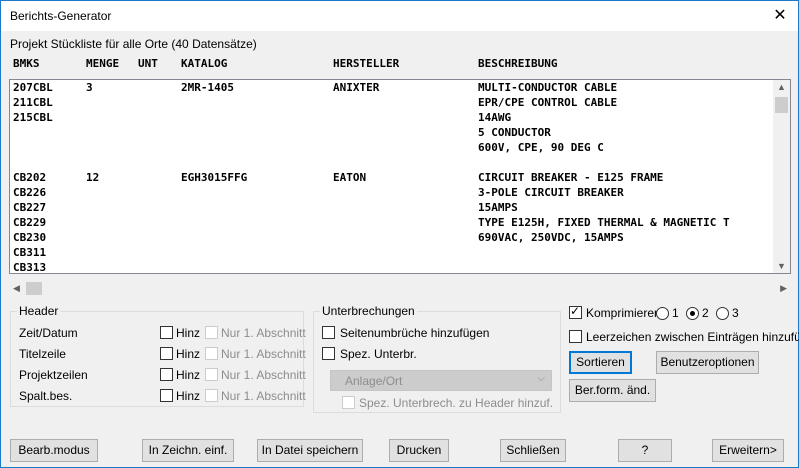 This screenshot has height=468, width=799. What do you see at coordinates (30, 222) in the screenshot?
I see `table-cell: CB229` at bounding box center [30, 222].